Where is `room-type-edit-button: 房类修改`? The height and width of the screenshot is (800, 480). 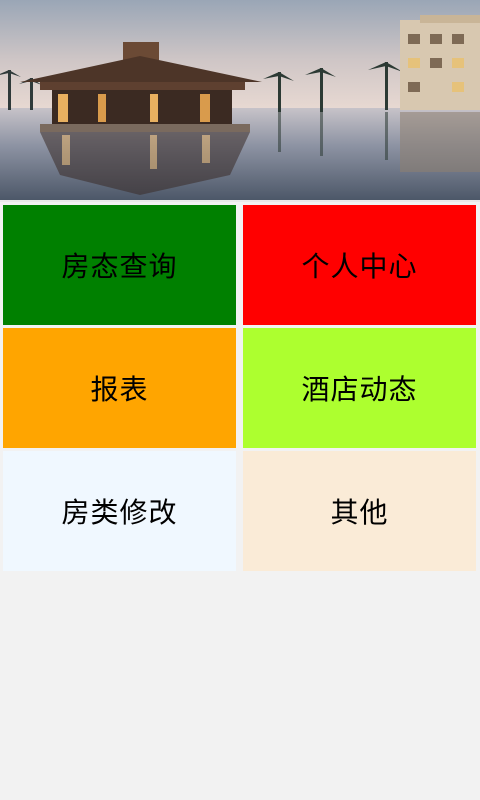
room-type-edit-button: 房类修改 is located at coordinates (119, 511).